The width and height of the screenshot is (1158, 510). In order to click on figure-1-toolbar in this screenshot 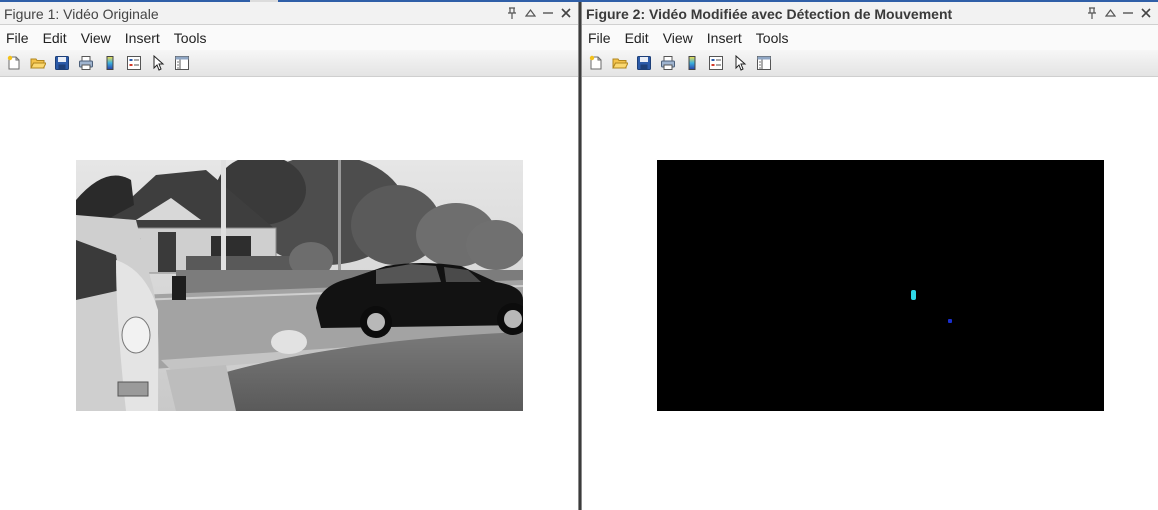, I will do `click(289, 63)`.